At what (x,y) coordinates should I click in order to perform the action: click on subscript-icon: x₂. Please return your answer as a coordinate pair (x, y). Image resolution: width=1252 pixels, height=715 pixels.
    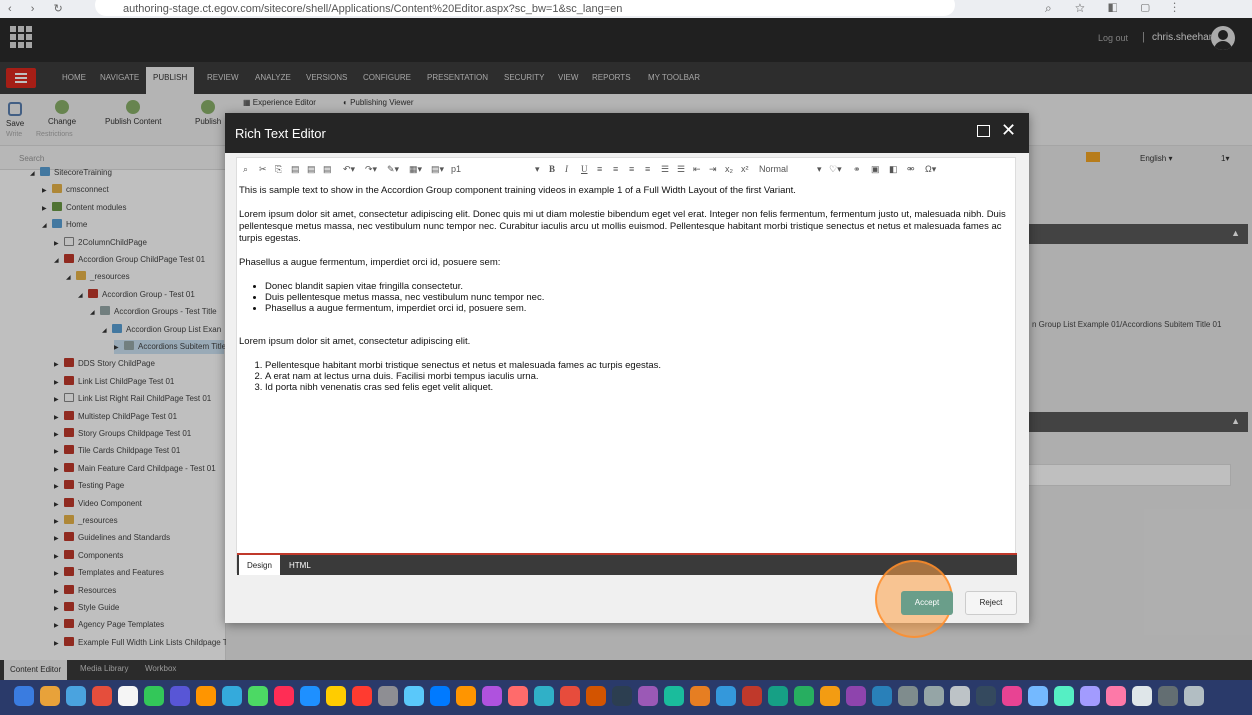
    Looking at the image, I should click on (729, 169).